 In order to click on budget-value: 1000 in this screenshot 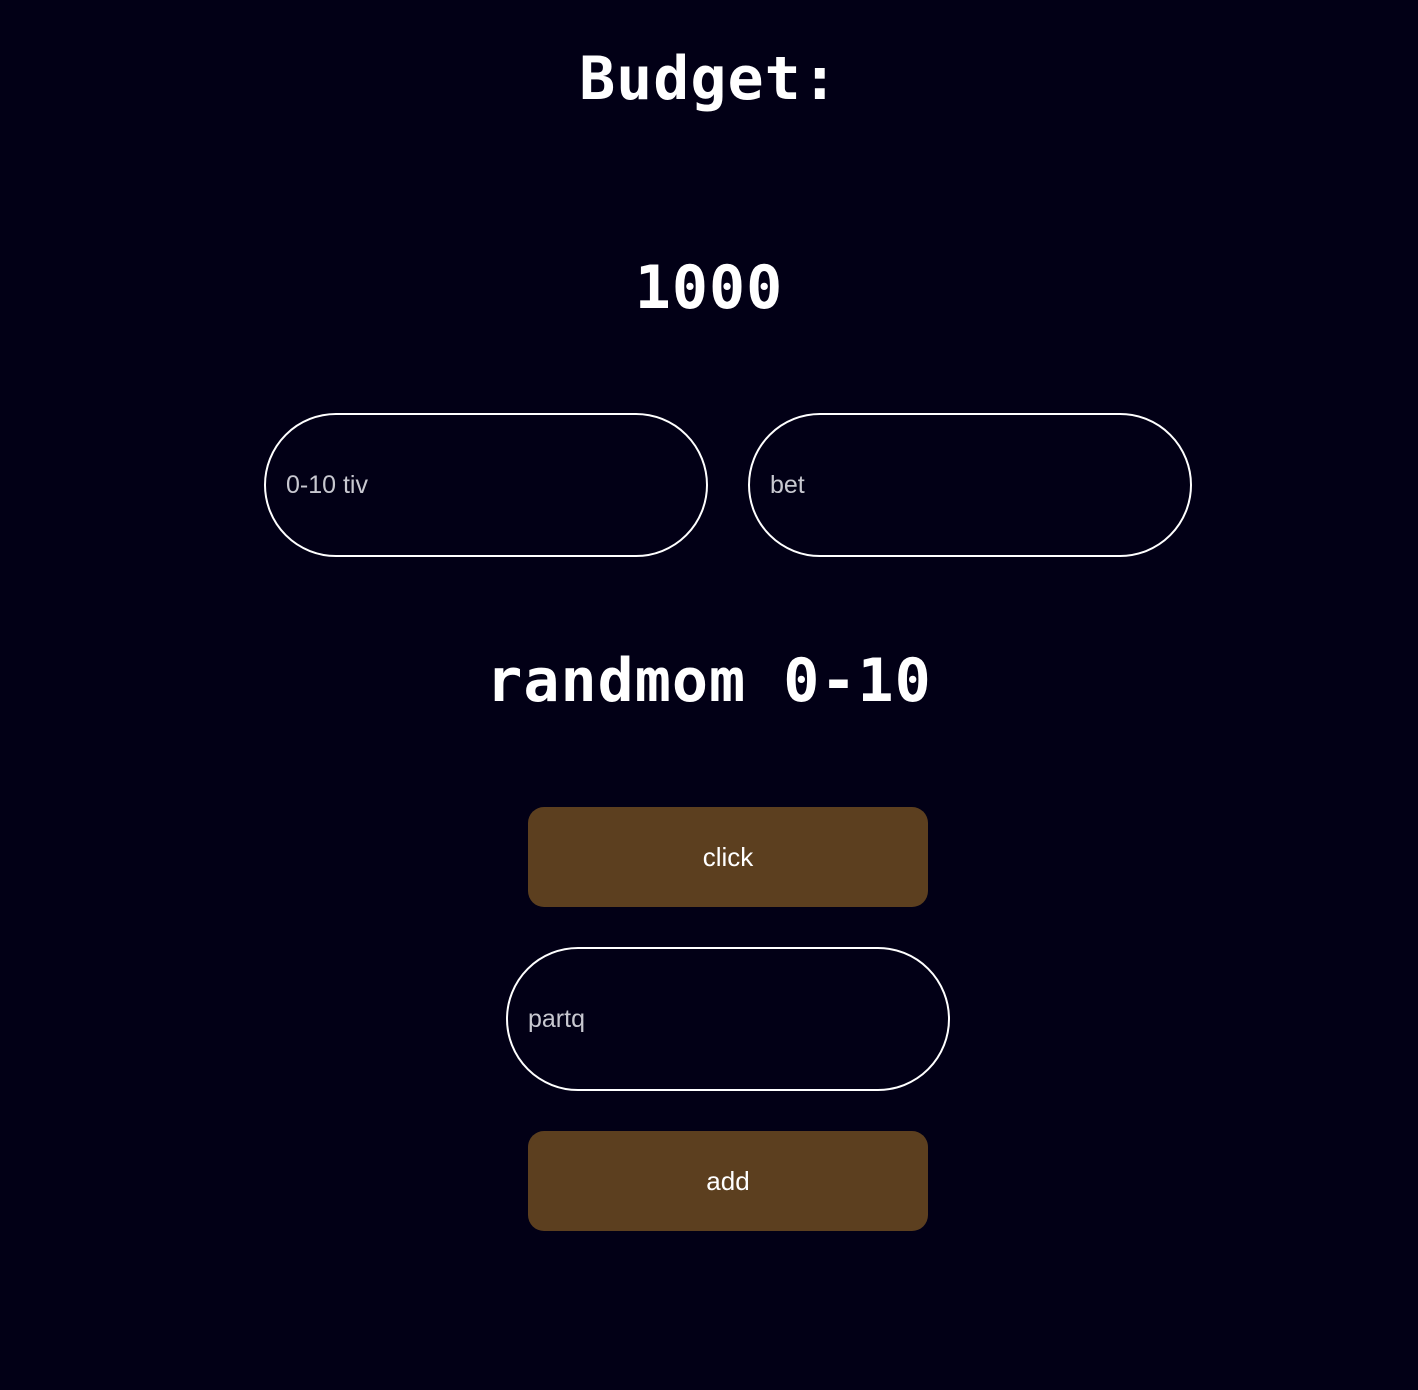, I will do `click(709, 288)`.